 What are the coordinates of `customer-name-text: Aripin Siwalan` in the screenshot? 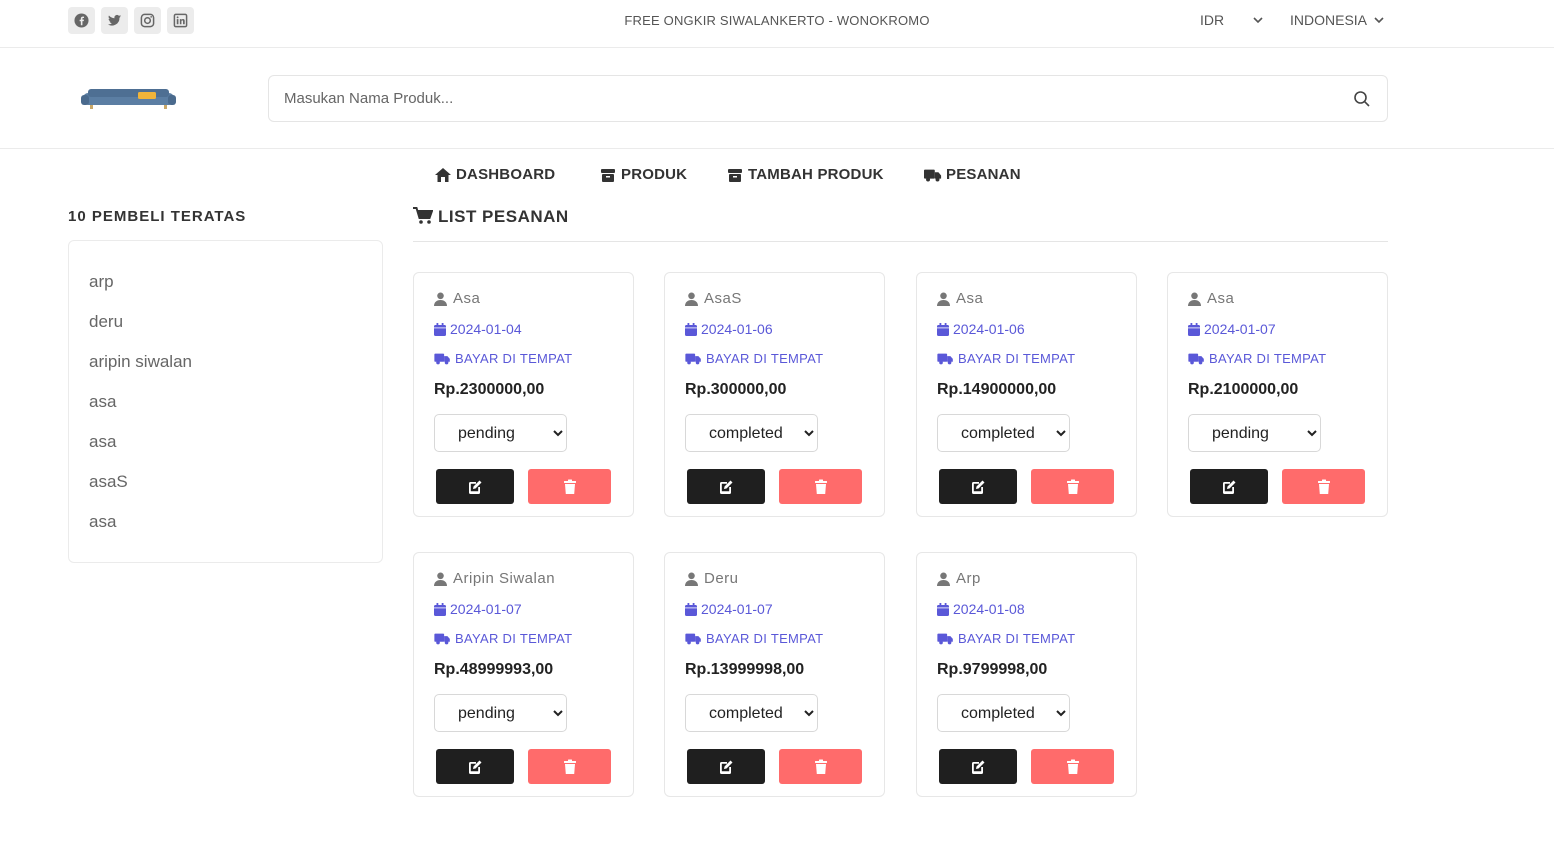 It's located at (504, 578).